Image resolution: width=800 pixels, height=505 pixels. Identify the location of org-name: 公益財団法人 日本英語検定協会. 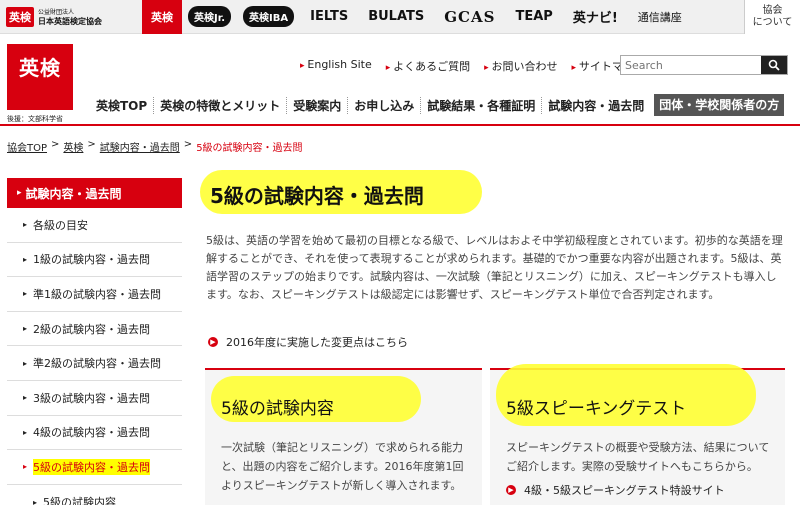
(70, 17).